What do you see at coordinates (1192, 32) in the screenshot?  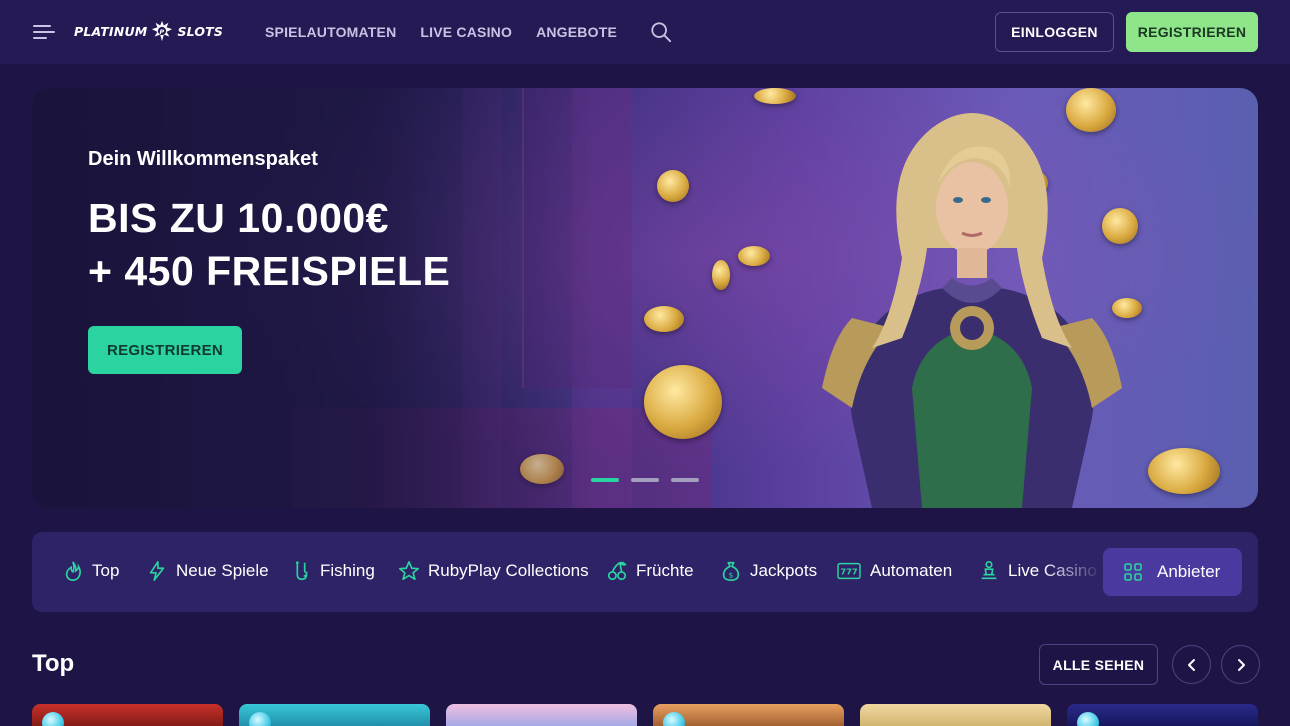 I see `register-button: REGISTRIEREN` at bounding box center [1192, 32].